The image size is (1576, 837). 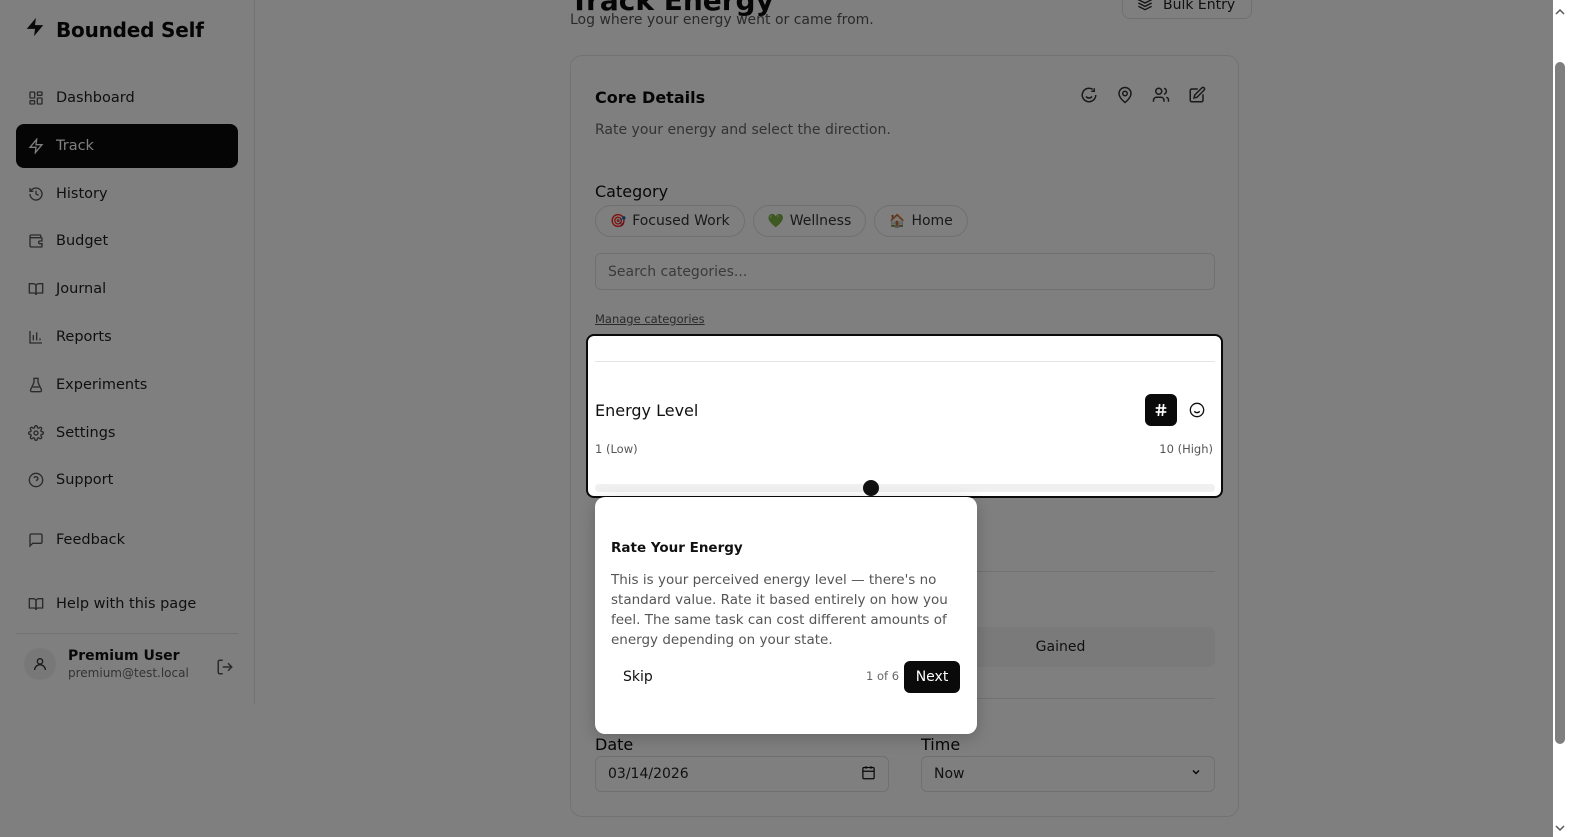 What do you see at coordinates (1560, 403) in the screenshot?
I see `scrollbar-thumb` at bounding box center [1560, 403].